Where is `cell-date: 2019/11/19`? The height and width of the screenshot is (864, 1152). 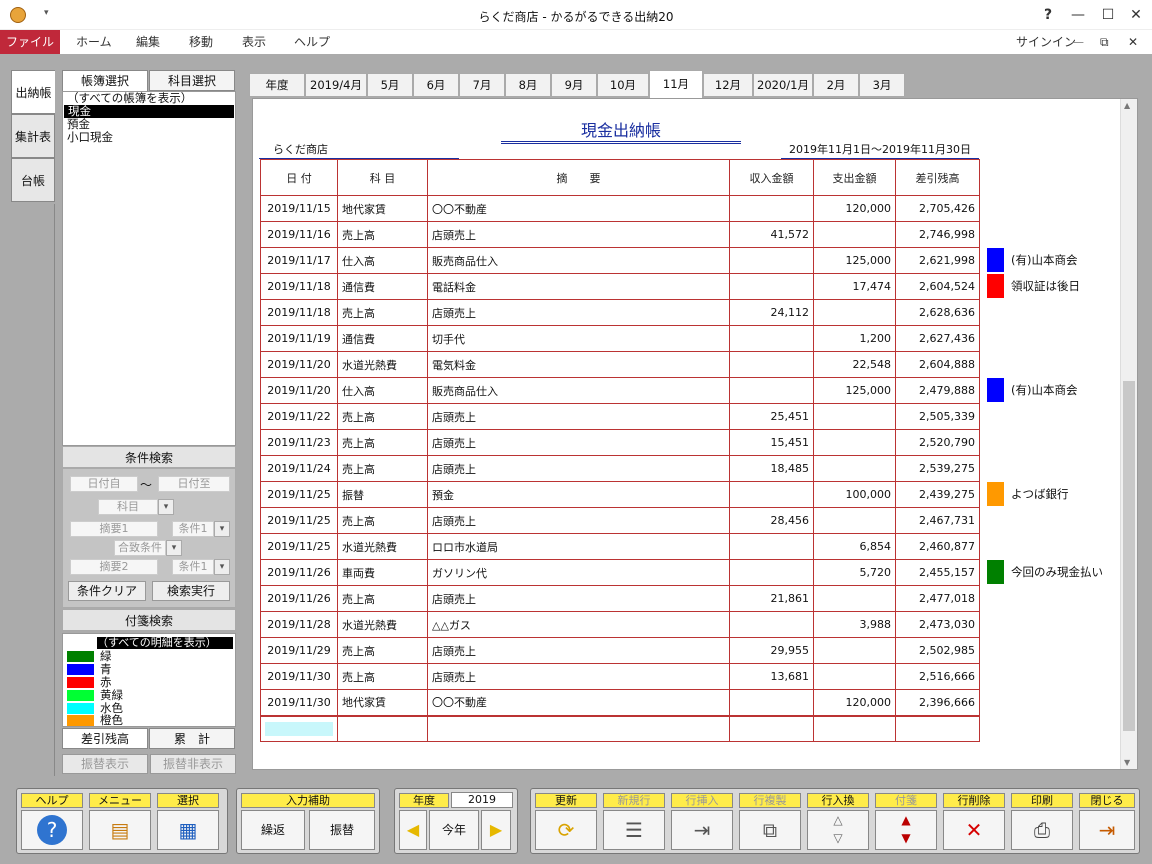
cell-date: 2019/11/19 is located at coordinates (299, 338).